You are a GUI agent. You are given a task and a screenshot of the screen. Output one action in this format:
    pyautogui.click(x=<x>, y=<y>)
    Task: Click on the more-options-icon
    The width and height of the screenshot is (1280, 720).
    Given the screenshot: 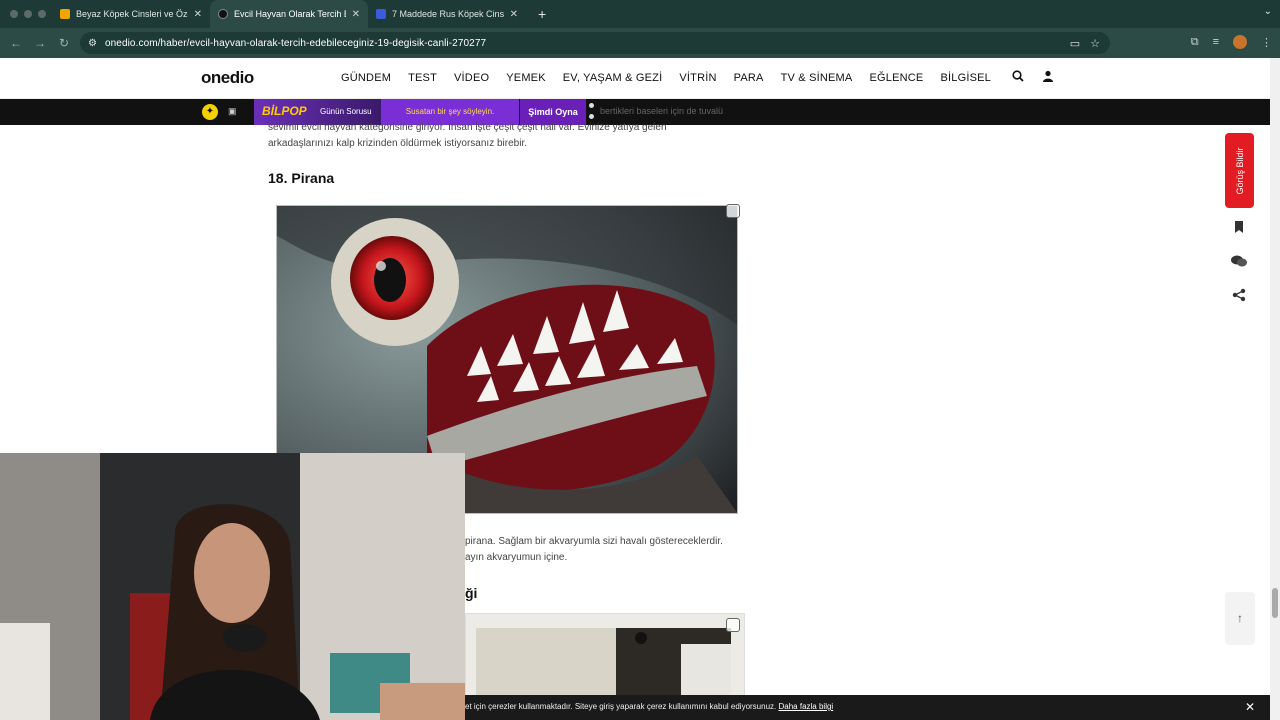 What is the action you would take?
    pyautogui.click(x=592, y=112)
    